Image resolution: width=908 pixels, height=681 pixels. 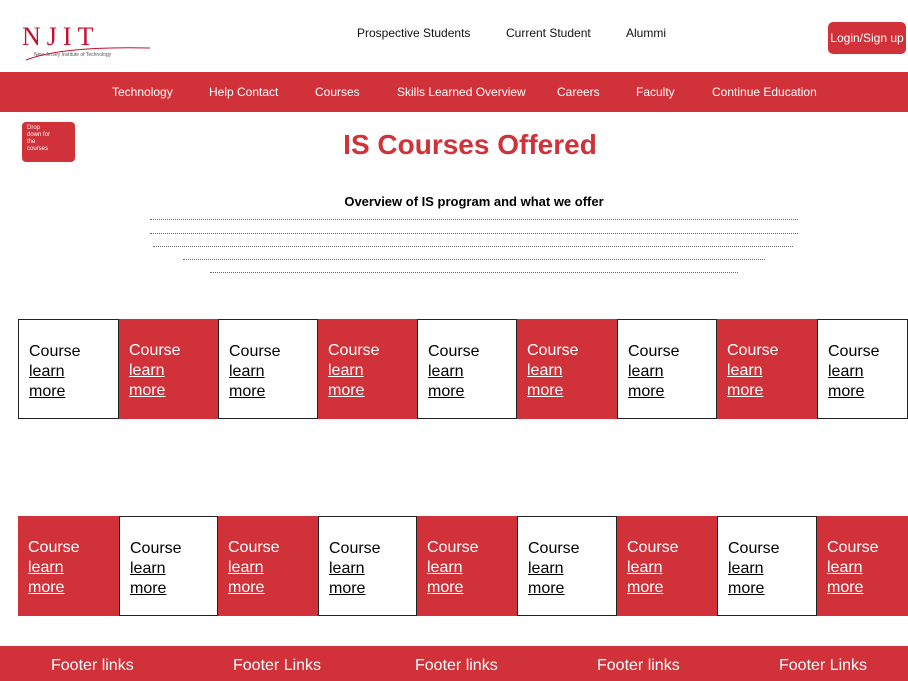 I want to click on nav-item-continue-education: Continue Education, so click(x=764, y=92).